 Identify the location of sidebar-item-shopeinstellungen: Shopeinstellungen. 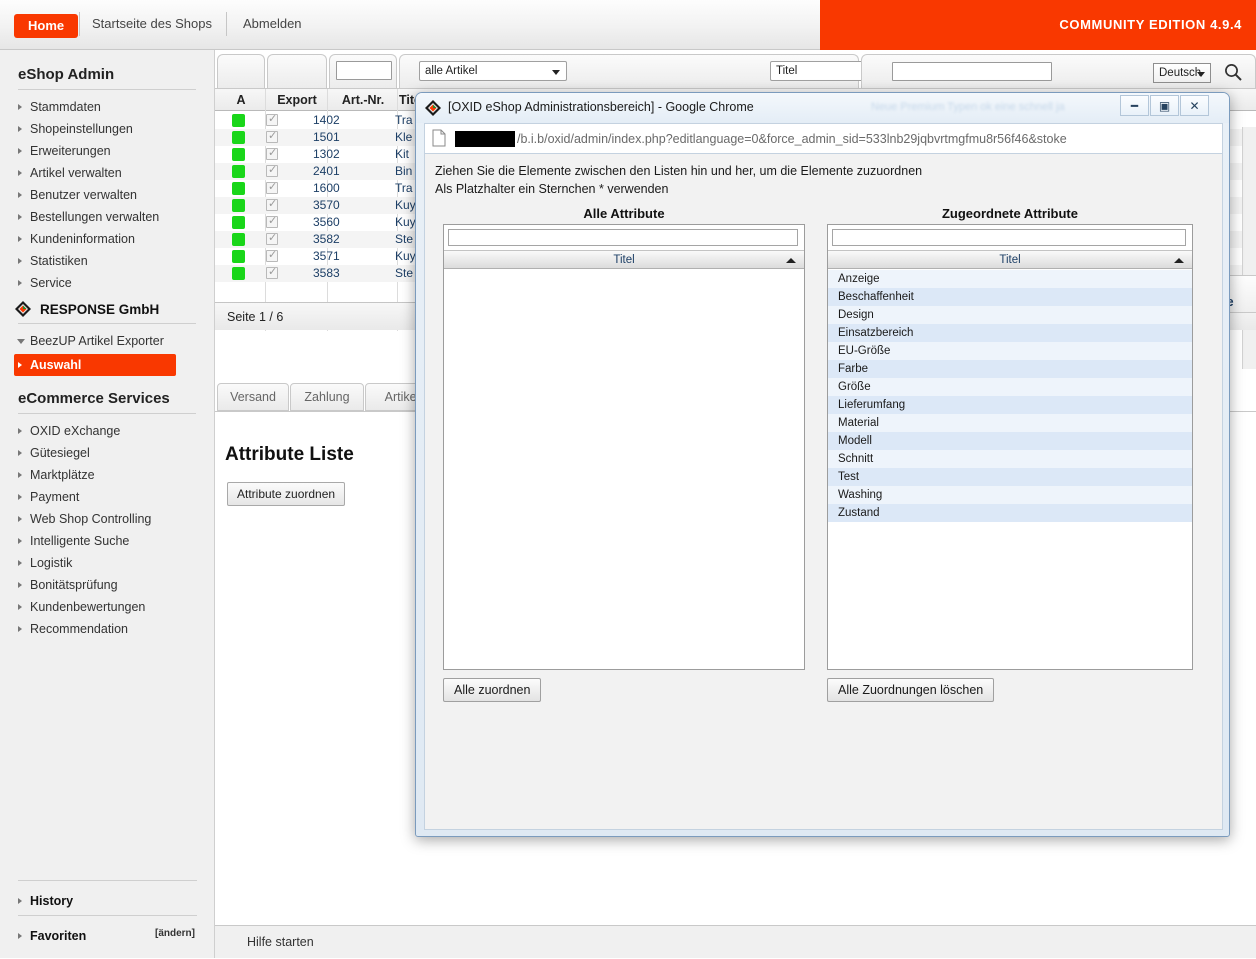
(107, 129).